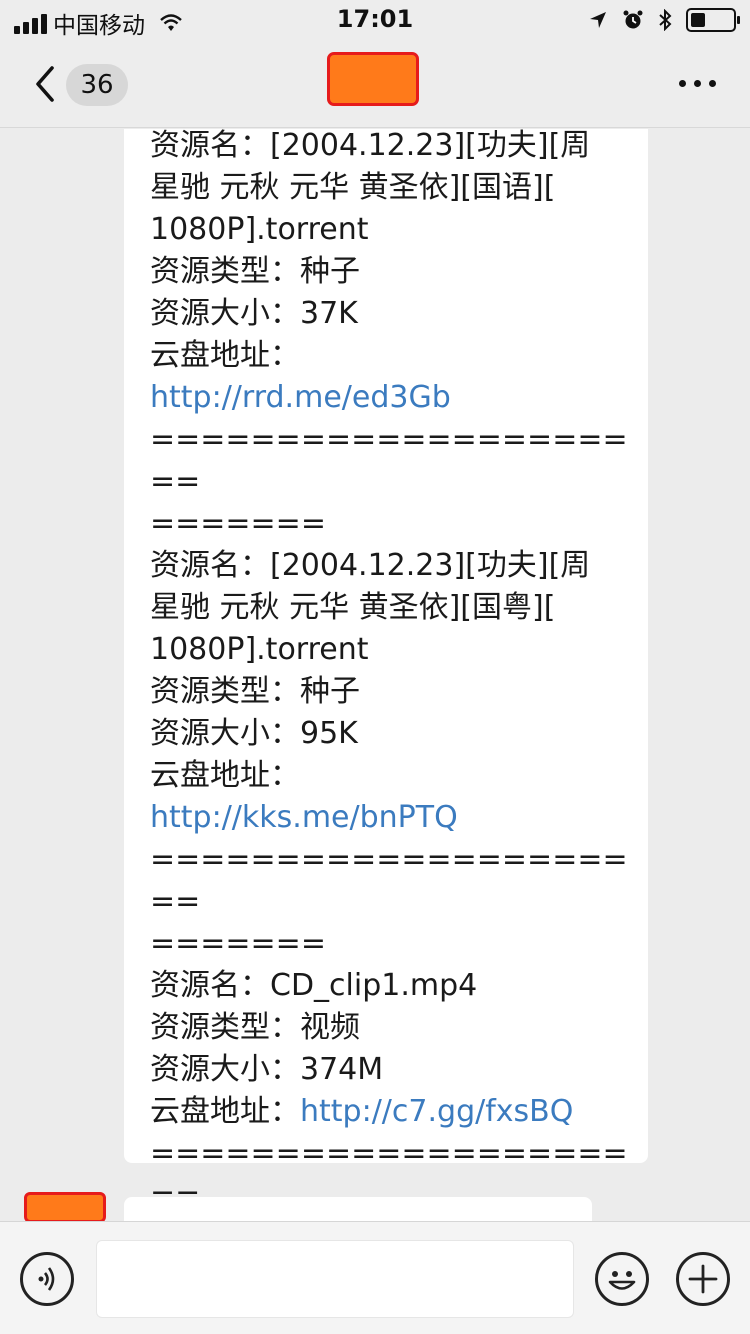 The height and width of the screenshot is (1334, 750). I want to click on link-text: http://rrd.me/ed3Gb, so click(300, 397).